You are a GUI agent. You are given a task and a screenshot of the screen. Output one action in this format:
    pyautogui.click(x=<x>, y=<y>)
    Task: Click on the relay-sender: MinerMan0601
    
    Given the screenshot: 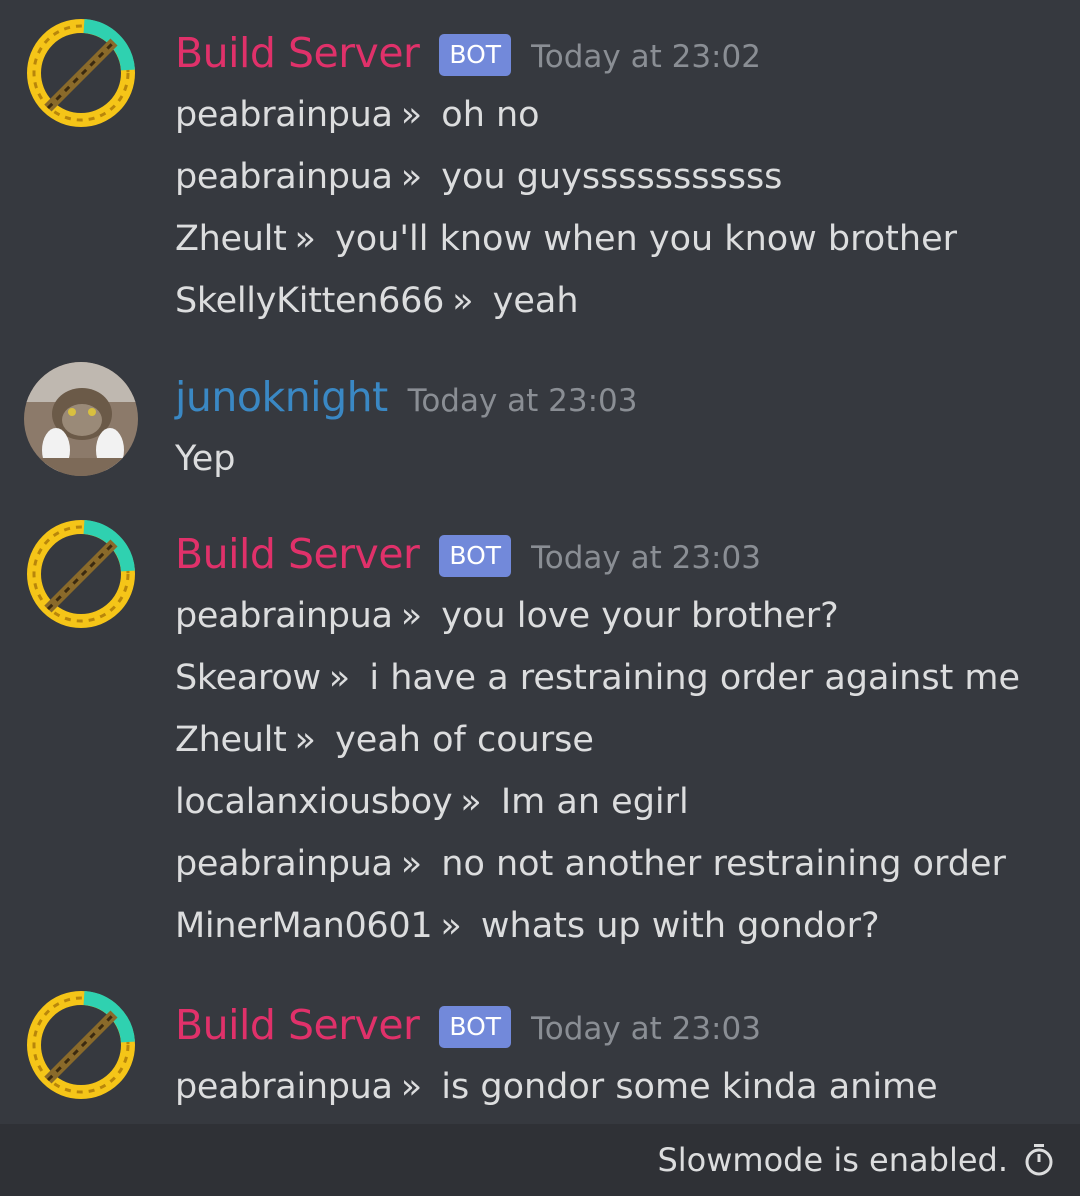 What is the action you would take?
    pyautogui.click(x=304, y=926)
    